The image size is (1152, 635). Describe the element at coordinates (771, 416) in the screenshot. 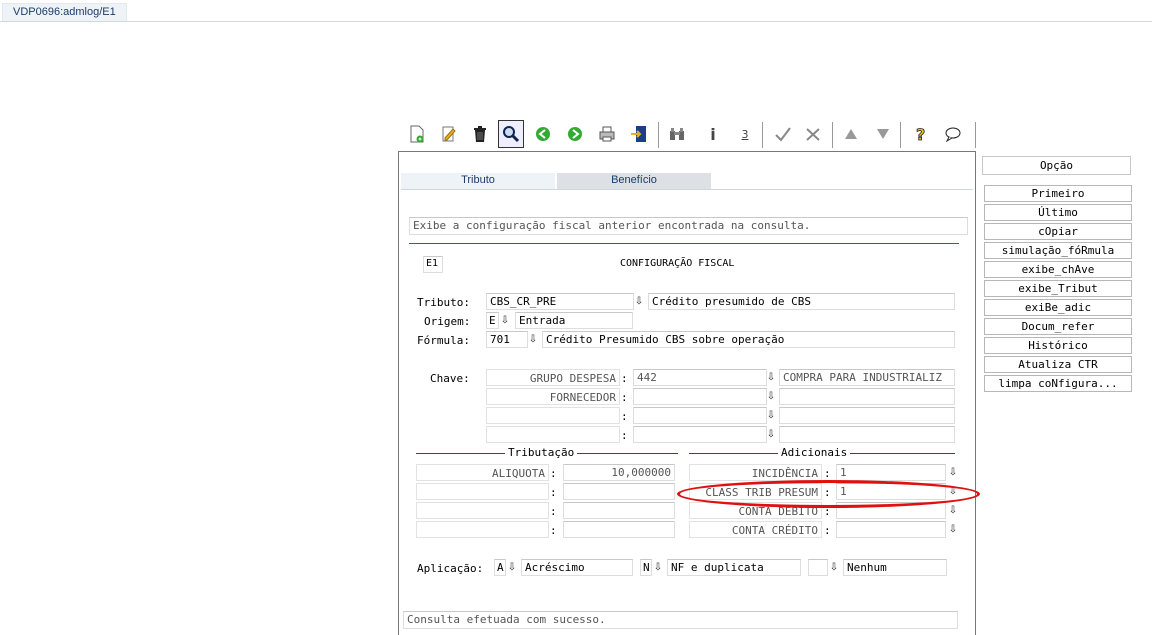

I see `chave-lookup-icon-3: ⇩` at that location.